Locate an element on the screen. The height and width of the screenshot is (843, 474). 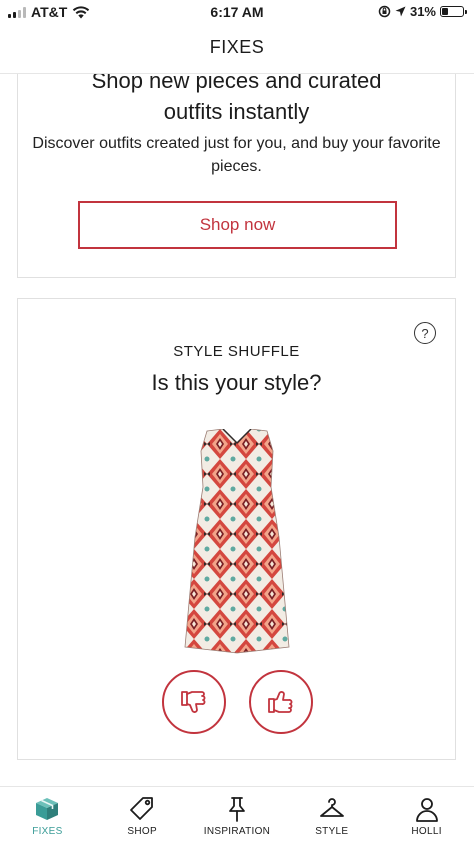
battery-icon is located at coordinates (453, 11).